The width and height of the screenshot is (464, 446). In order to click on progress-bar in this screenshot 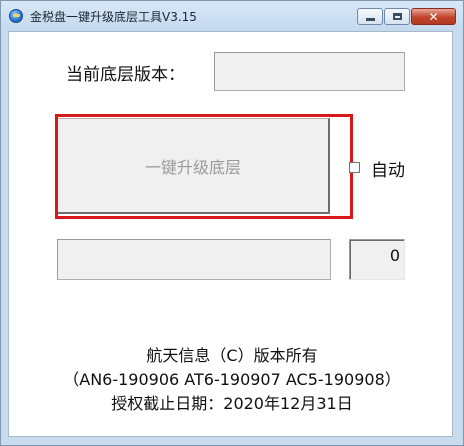, I will do `click(194, 259)`.